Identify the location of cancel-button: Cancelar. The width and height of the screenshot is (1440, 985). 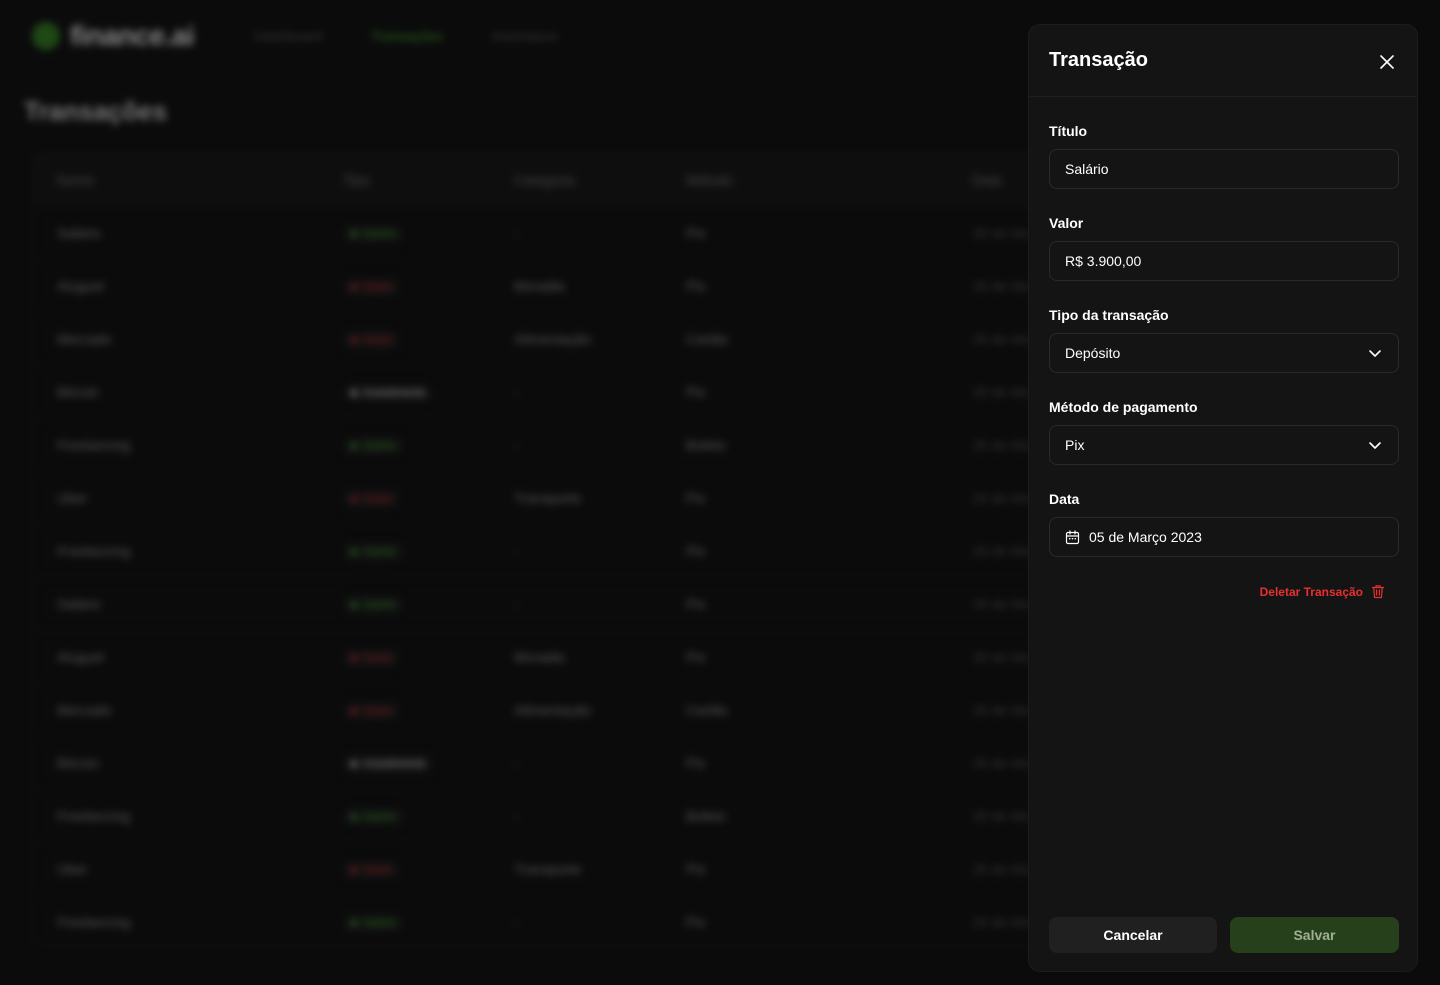
(1133, 935).